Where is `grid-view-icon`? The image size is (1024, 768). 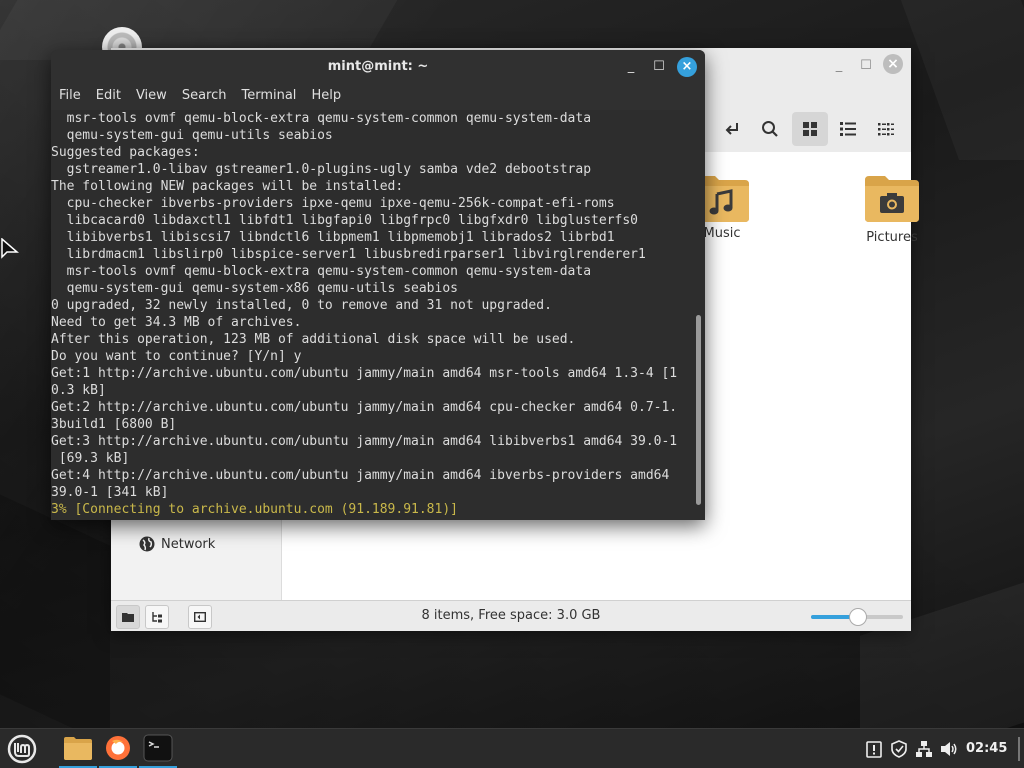
grid-view-icon is located at coordinates (810, 129).